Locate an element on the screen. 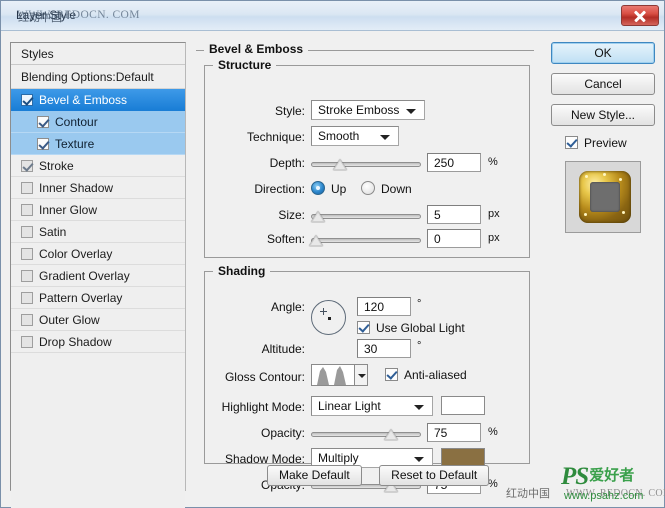 Image resolution: width=665 pixels, height=508 pixels. soften-input: 0 is located at coordinates (454, 238).